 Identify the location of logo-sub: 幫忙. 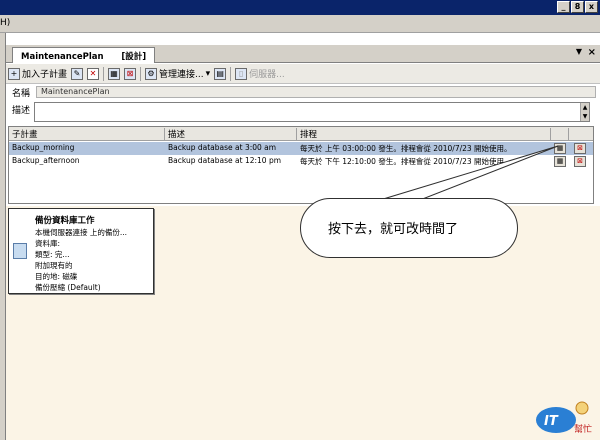
(583, 429).